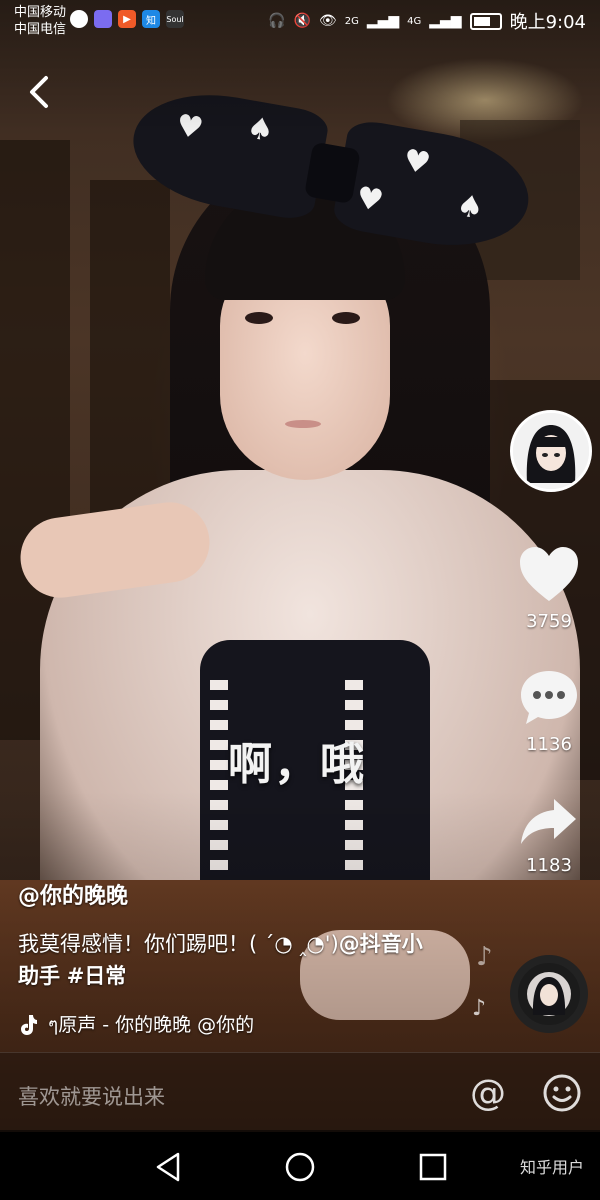 The image size is (600, 1200). I want to click on share-icon, so click(548, 821).